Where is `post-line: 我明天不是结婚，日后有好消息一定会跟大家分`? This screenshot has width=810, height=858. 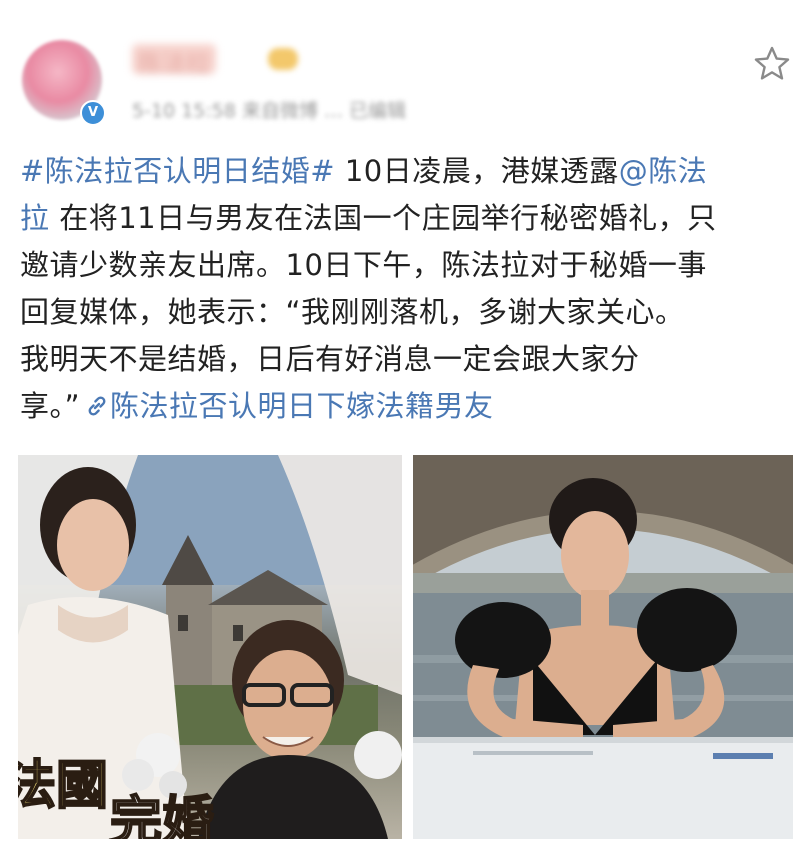 post-line: 我明天不是结婚，日后有好消息一定会跟大家分 is located at coordinates (330, 359).